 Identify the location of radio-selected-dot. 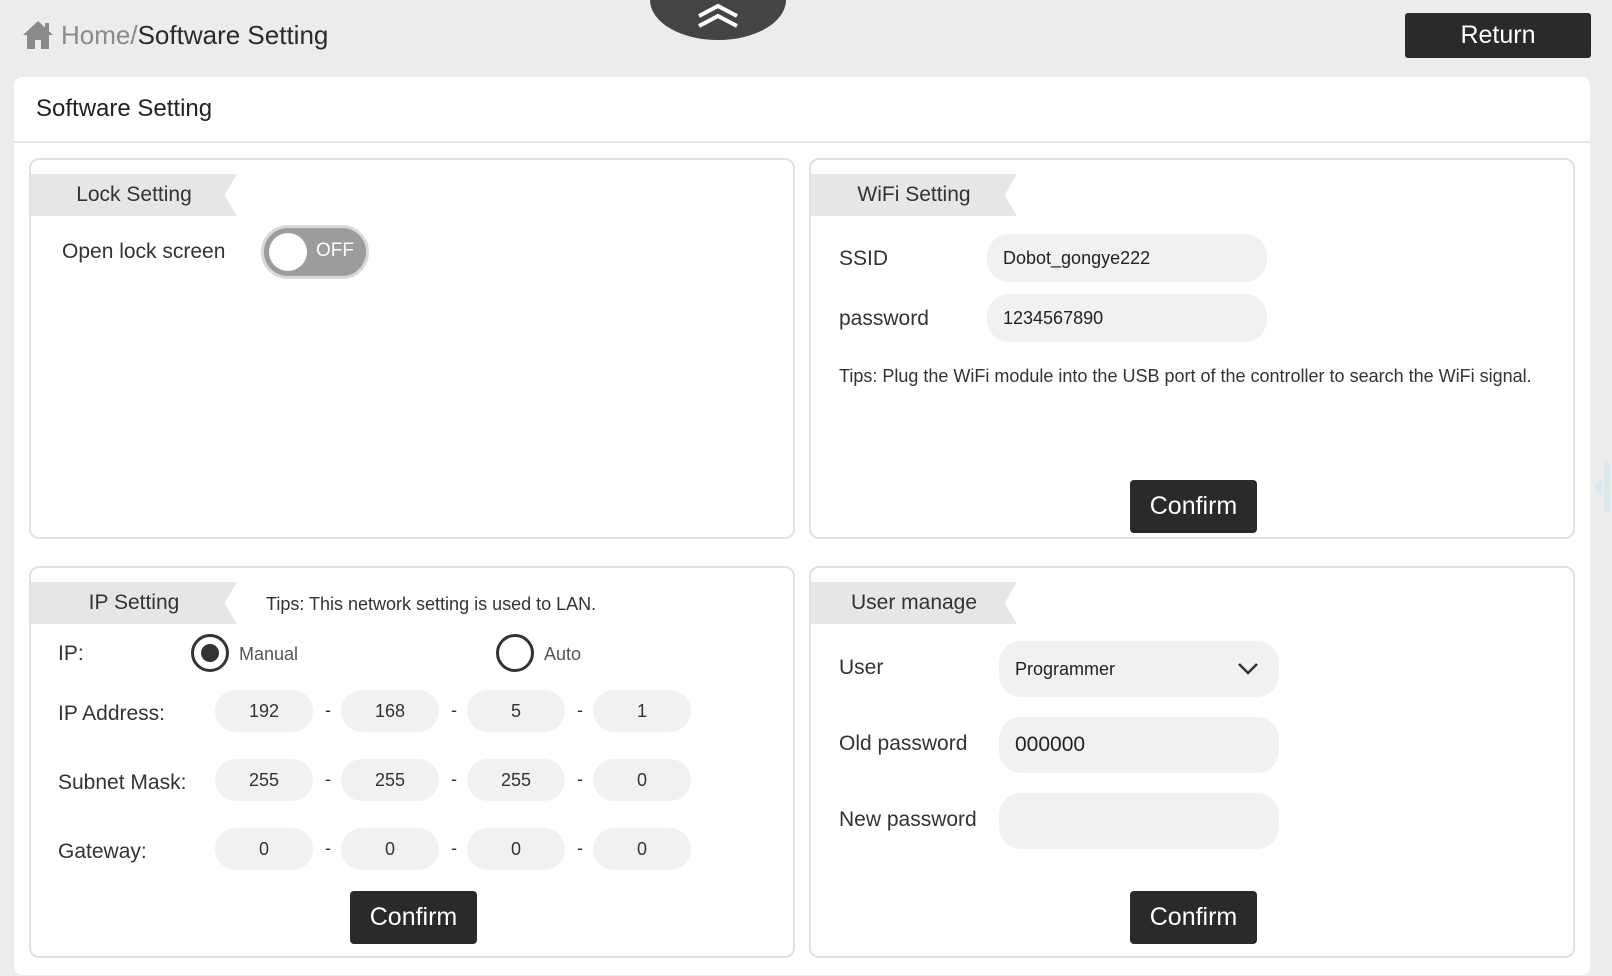
(210, 653).